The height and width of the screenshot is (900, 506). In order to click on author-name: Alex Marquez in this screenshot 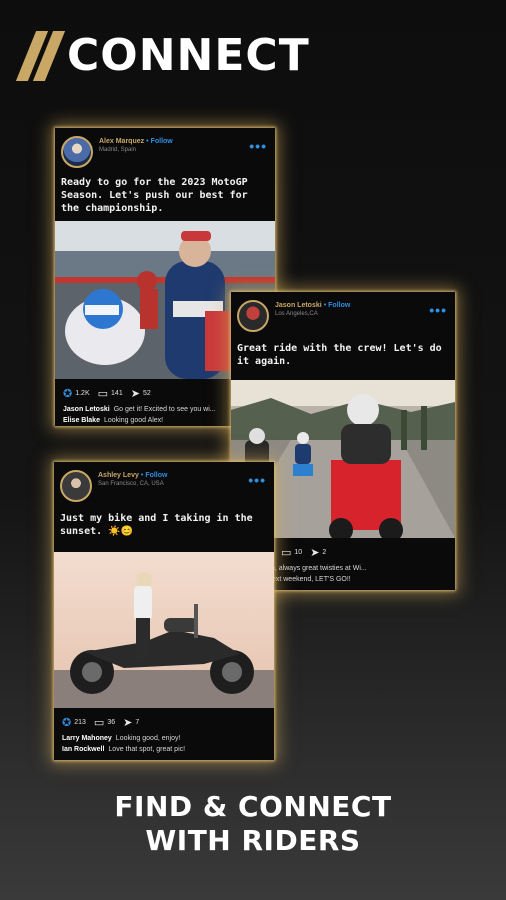, I will do `click(121, 141)`.